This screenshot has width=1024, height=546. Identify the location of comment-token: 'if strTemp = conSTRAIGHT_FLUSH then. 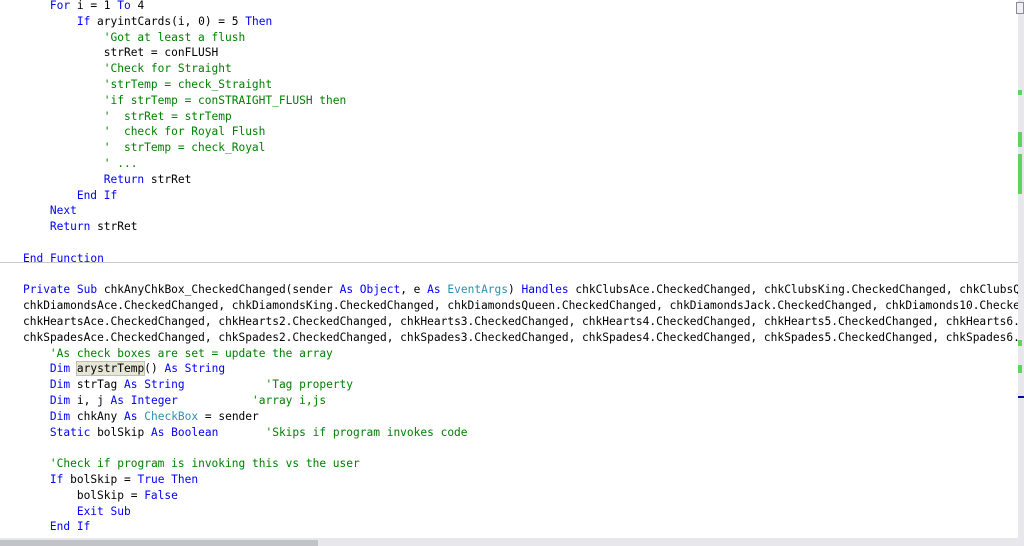
(225, 100).